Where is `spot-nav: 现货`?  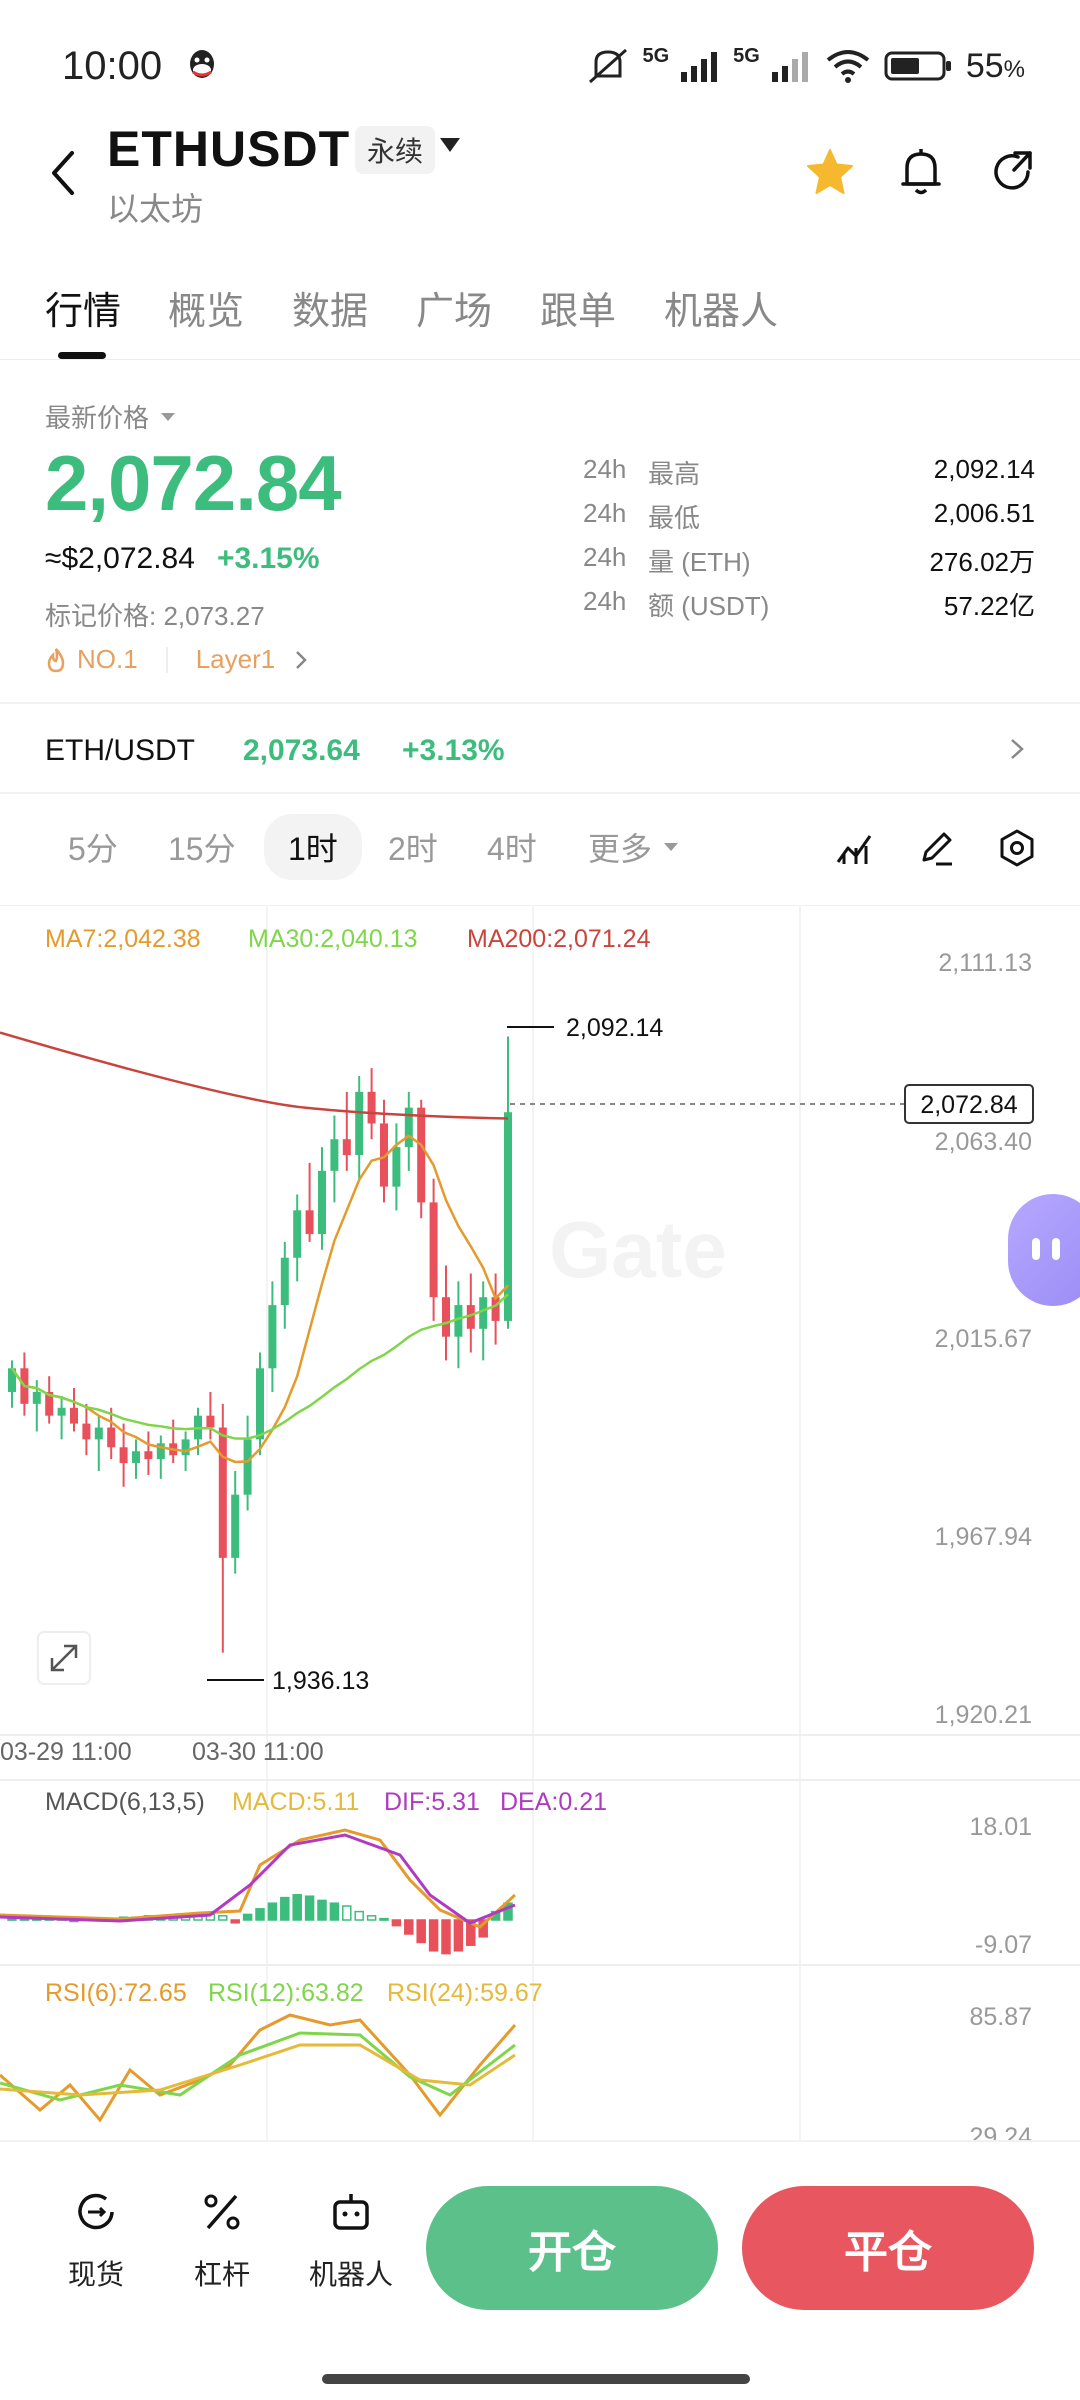
spot-nav: 现货 is located at coordinates (96, 2241).